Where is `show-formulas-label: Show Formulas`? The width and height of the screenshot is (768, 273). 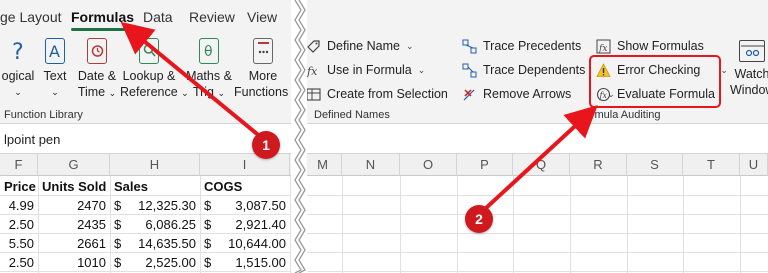
show-formulas-label: Show Formulas is located at coordinates (660, 46).